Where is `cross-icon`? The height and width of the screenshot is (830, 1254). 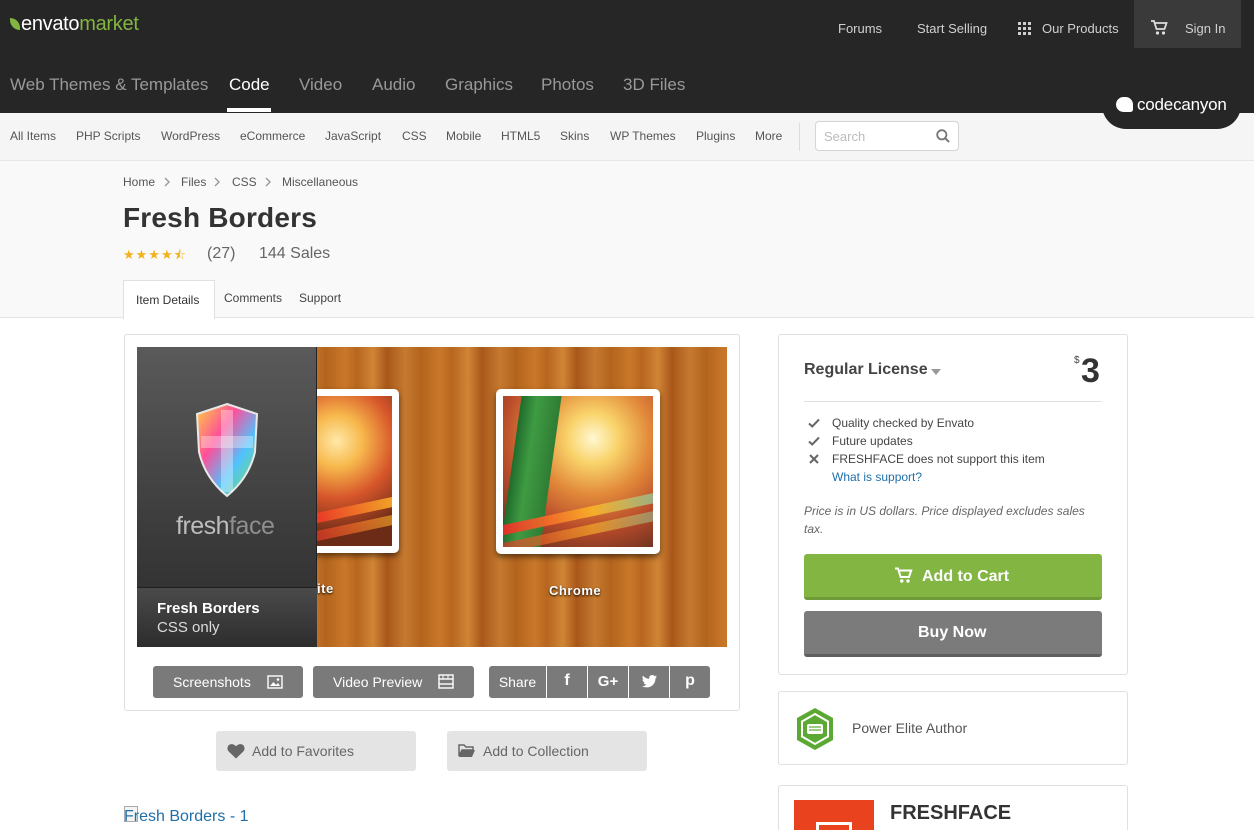
cross-icon is located at coordinates (814, 459).